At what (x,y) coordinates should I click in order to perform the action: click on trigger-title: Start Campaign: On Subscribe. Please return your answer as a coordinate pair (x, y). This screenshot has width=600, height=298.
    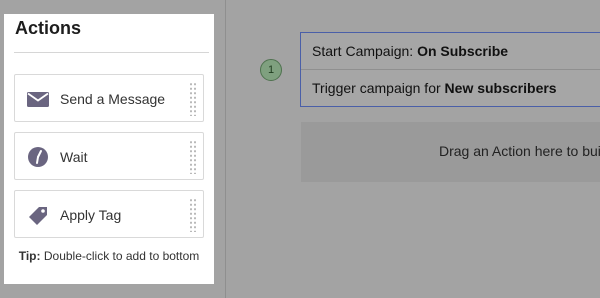
    Looking at the image, I should click on (450, 51).